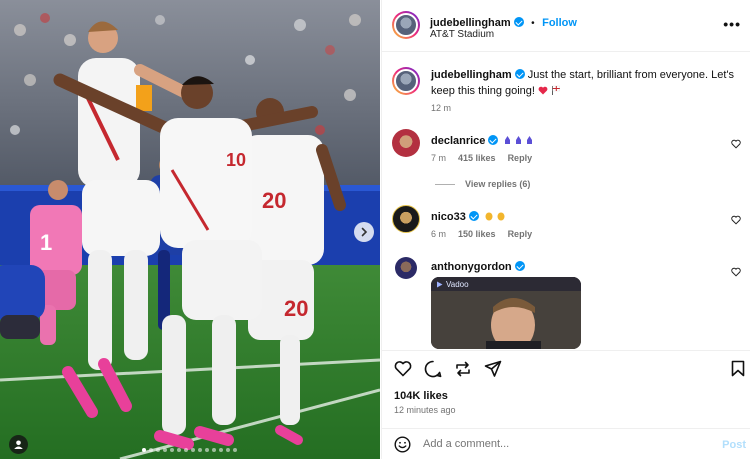 Image resolution: width=750 pixels, height=459 pixels. What do you see at coordinates (274, 200) in the screenshot?
I see `jersey-number-20: 20` at bounding box center [274, 200].